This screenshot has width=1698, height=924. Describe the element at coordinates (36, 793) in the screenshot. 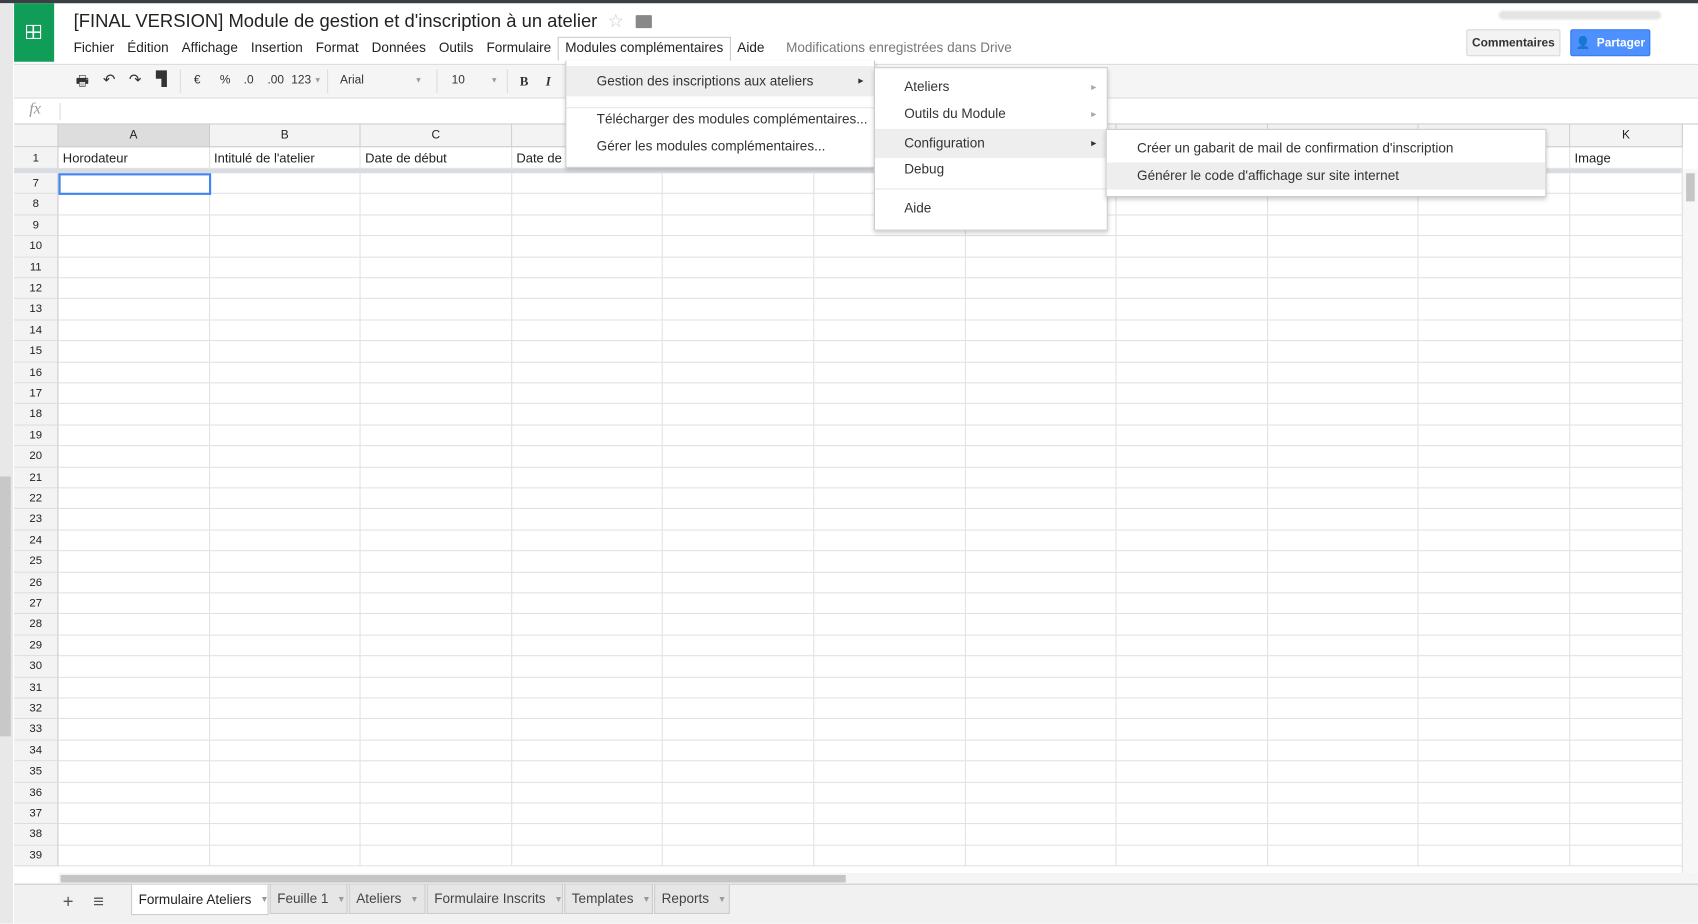

I see `row-header: 36` at that location.